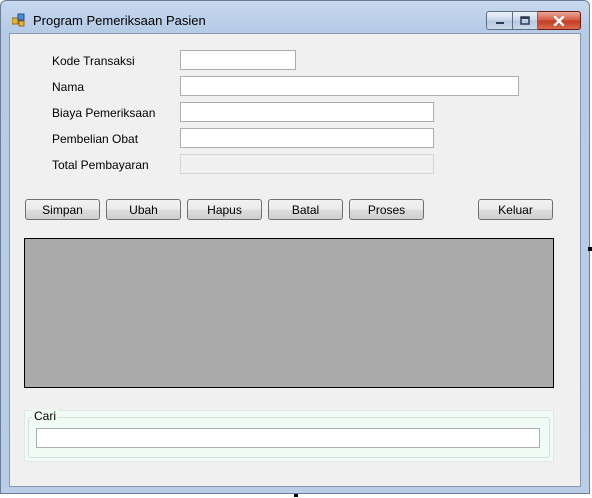 The width and height of the screenshot is (592, 498). Describe the element at coordinates (296, 495) in the screenshot. I see `bottom-edge-grip` at that location.